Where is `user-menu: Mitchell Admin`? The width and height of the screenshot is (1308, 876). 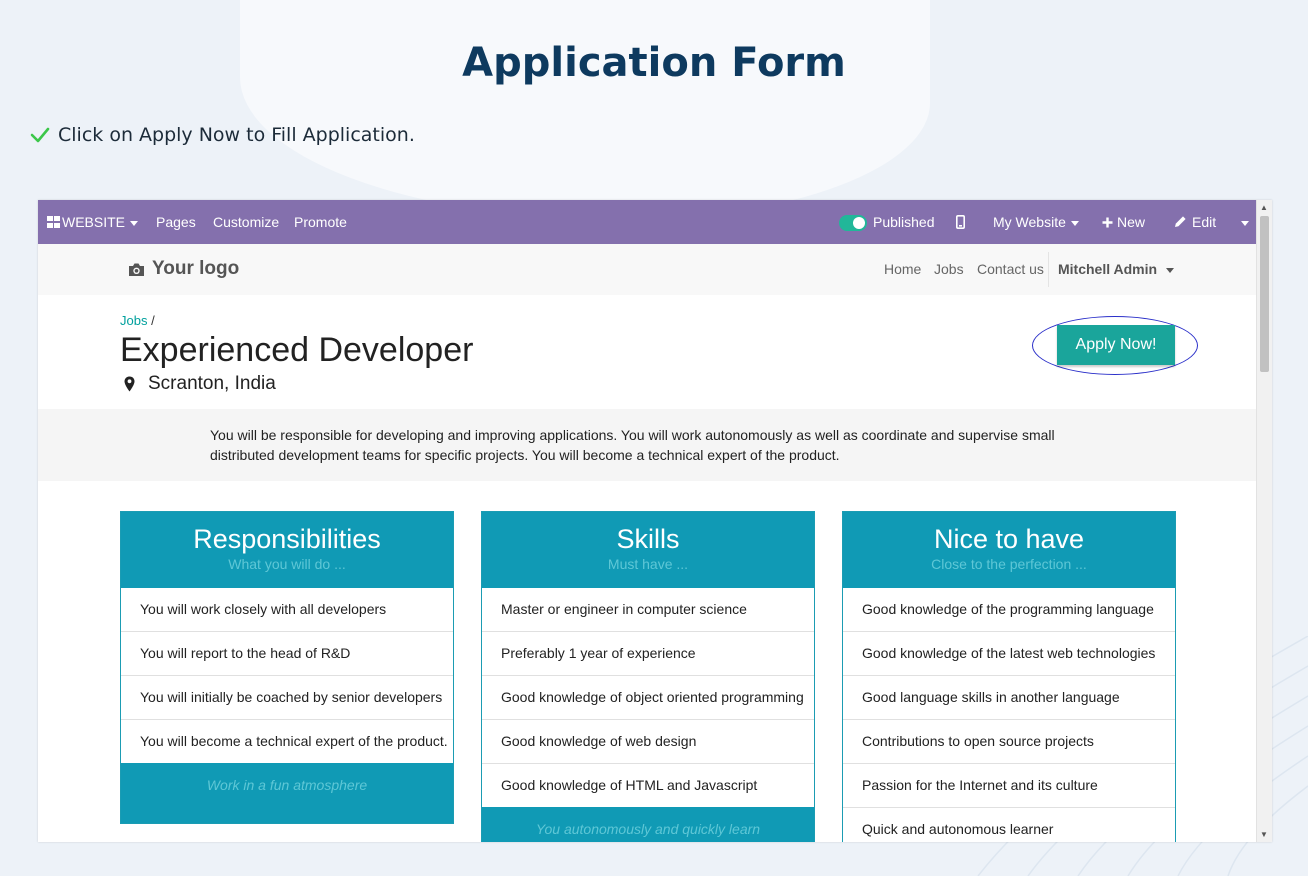
user-menu: Mitchell Admin is located at coordinates (1116, 269).